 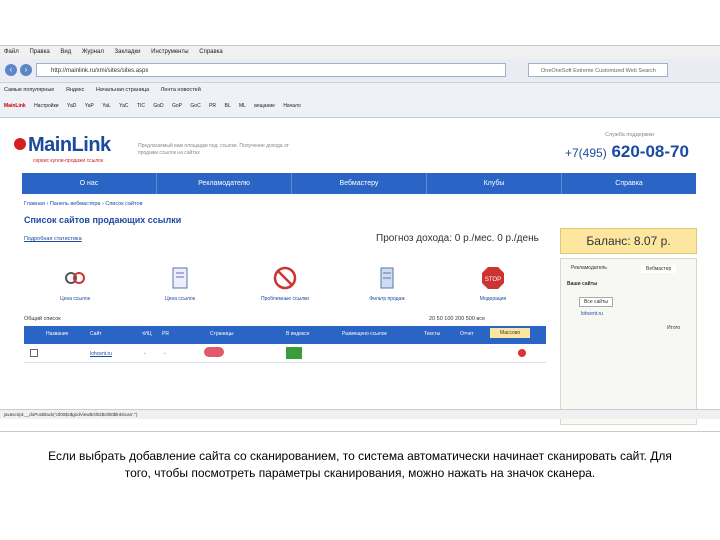 What do you see at coordinates (11, 52) in the screenshot?
I see `menu-item: Файл` at bounding box center [11, 52].